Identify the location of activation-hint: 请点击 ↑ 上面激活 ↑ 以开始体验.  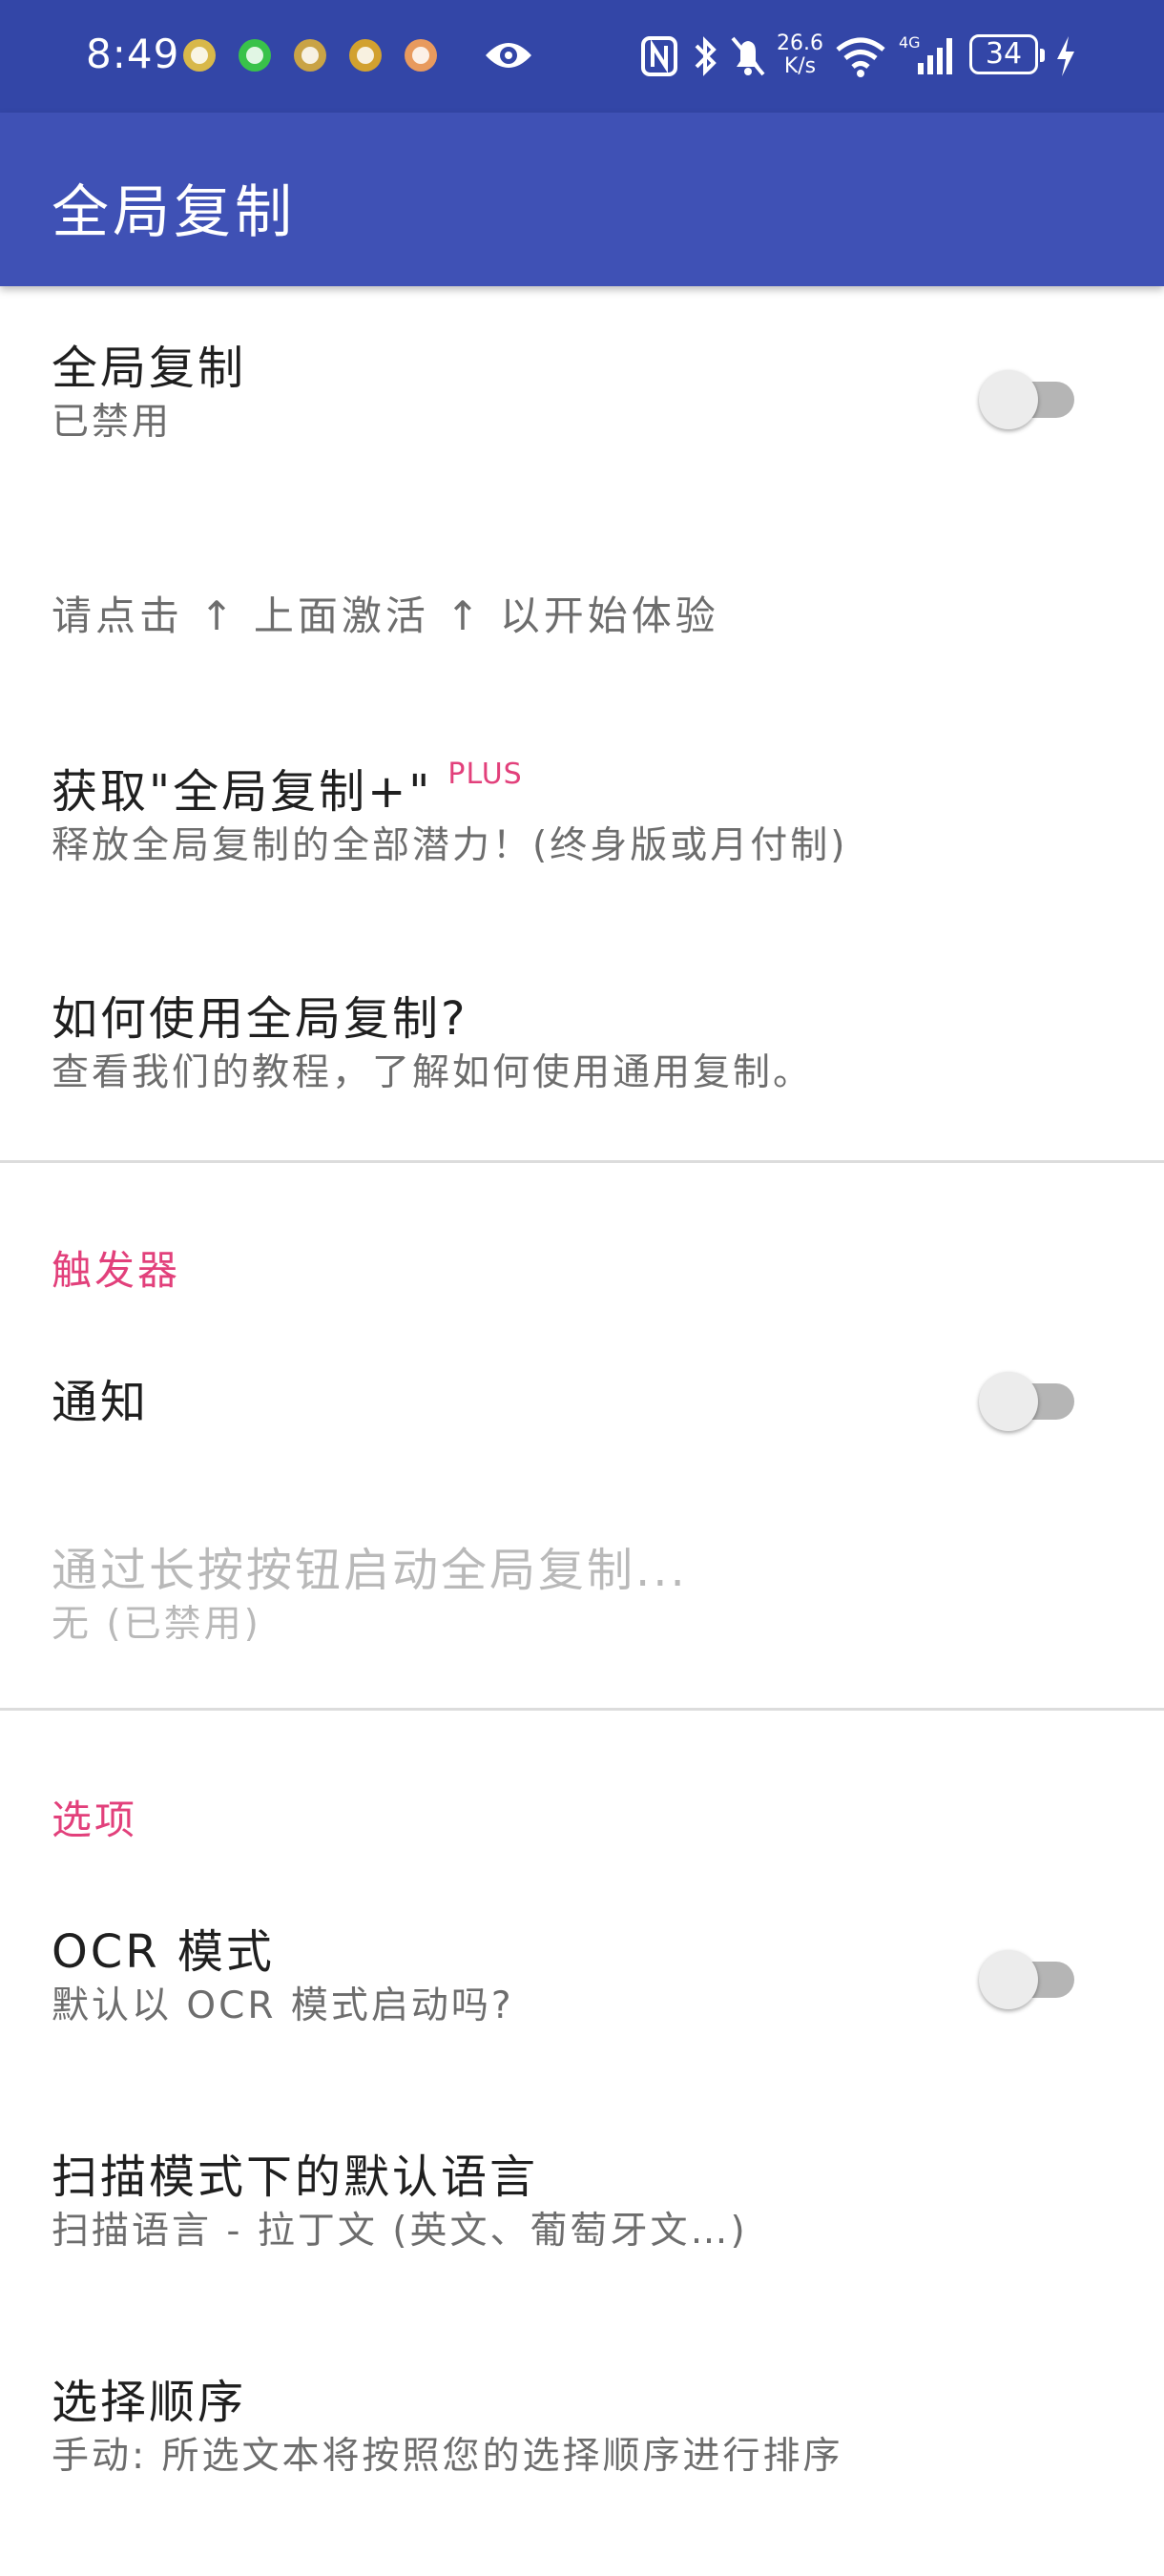
(385, 615).